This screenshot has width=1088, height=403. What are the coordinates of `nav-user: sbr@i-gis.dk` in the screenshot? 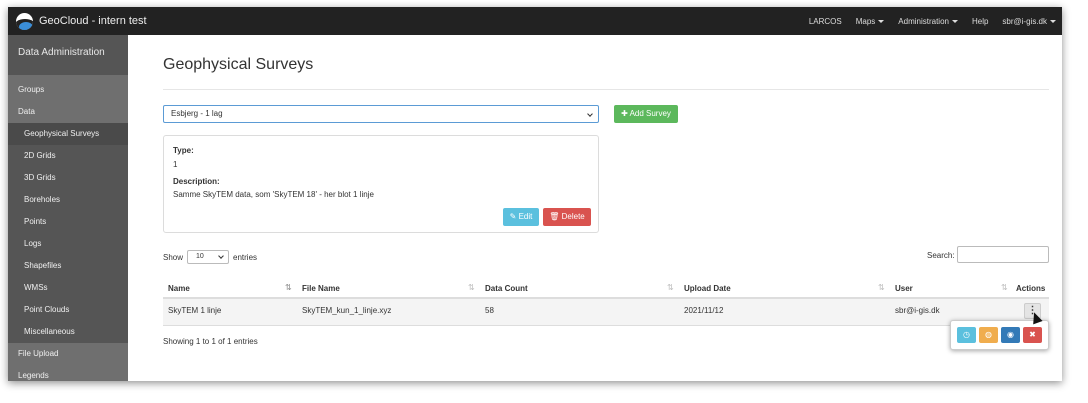 It's located at (1029, 21).